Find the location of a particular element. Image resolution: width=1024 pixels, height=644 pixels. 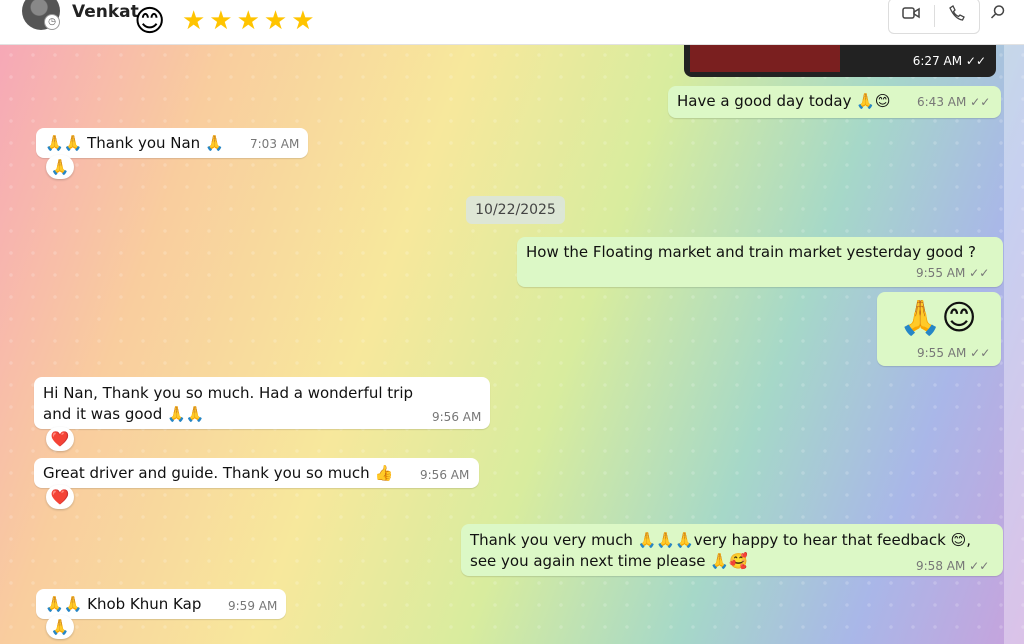

message-time: 7:03 AM is located at coordinates (275, 144).